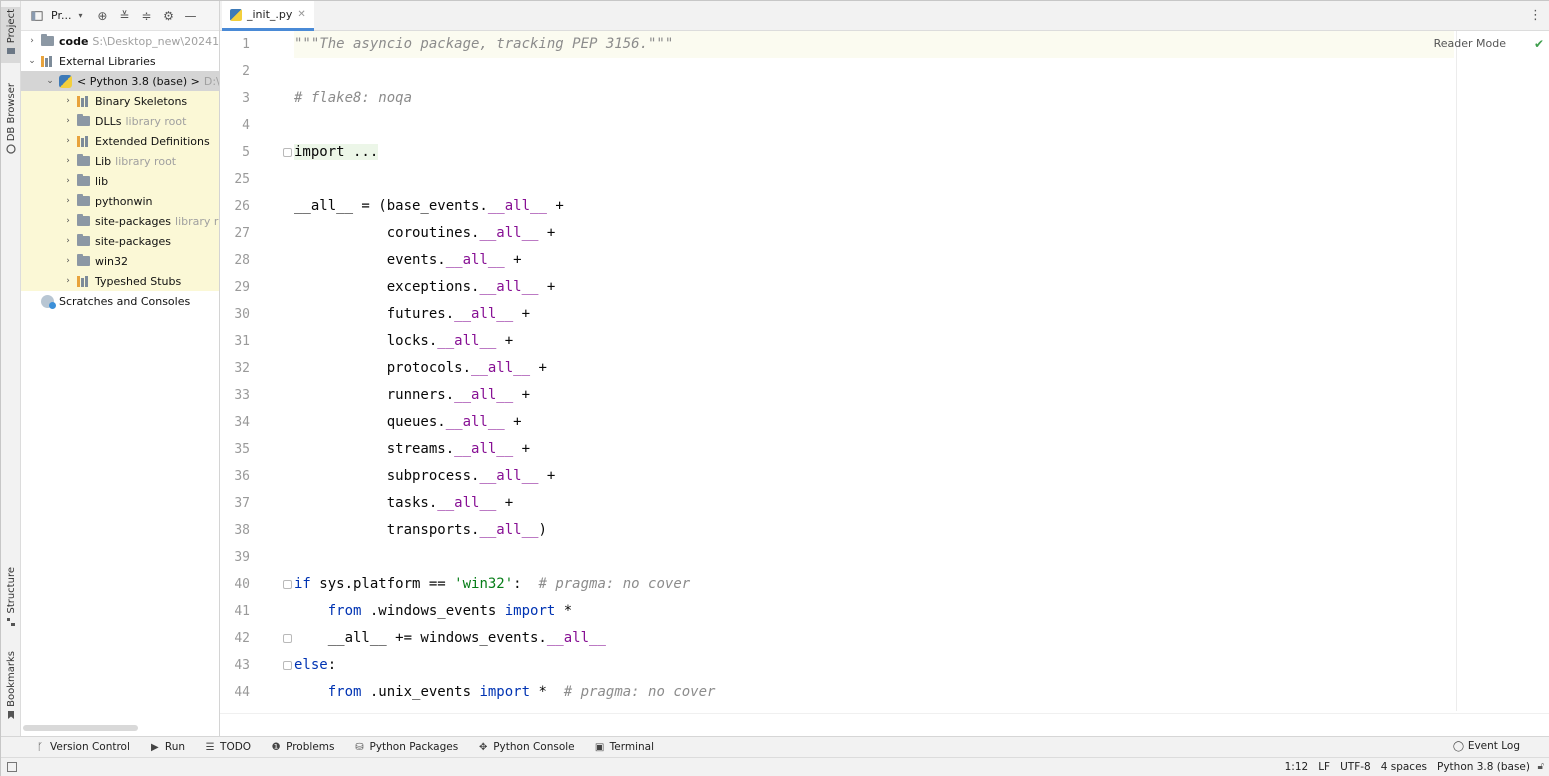 The height and width of the screenshot is (776, 1549). What do you see at coordinates (120, 161) in the screenshot?
I see `tree-item: › Lib library root` at bounding box center [120, 161].